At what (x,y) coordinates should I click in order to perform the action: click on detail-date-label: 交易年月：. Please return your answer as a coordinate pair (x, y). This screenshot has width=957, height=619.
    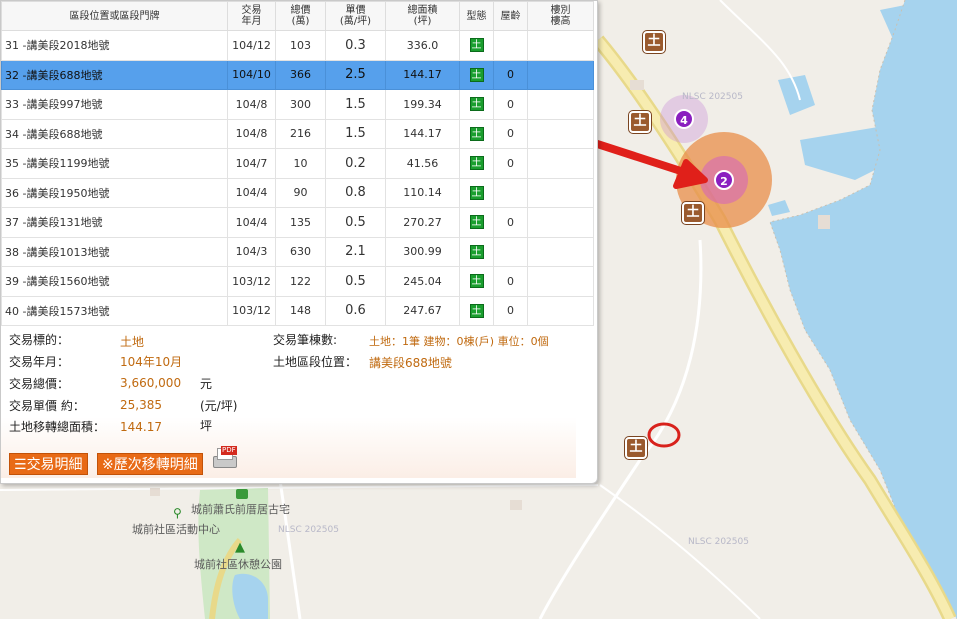
    Looking at the image, I should click on (39, 362).